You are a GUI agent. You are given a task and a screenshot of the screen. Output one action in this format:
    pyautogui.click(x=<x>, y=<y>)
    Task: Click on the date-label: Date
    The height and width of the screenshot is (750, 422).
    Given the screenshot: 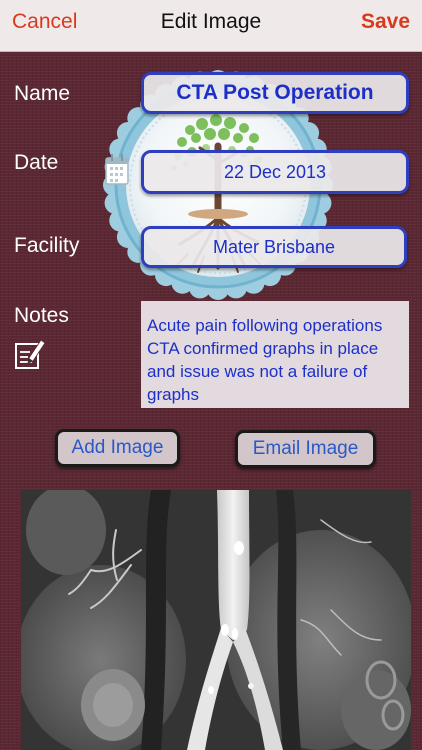 What is the action you would take?
    pyautogui.click(x=36, y=162)
    